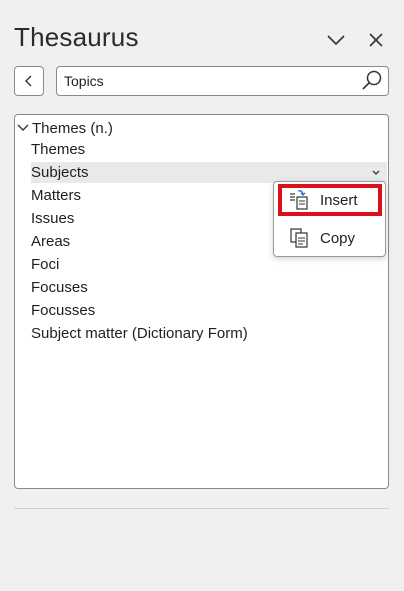 This screenshot has width=404, height=591. What do you see at coordinates (76, 37) in the screenshot?
I see `pane-title: Thesaurus` at bounding box center [76, 37].